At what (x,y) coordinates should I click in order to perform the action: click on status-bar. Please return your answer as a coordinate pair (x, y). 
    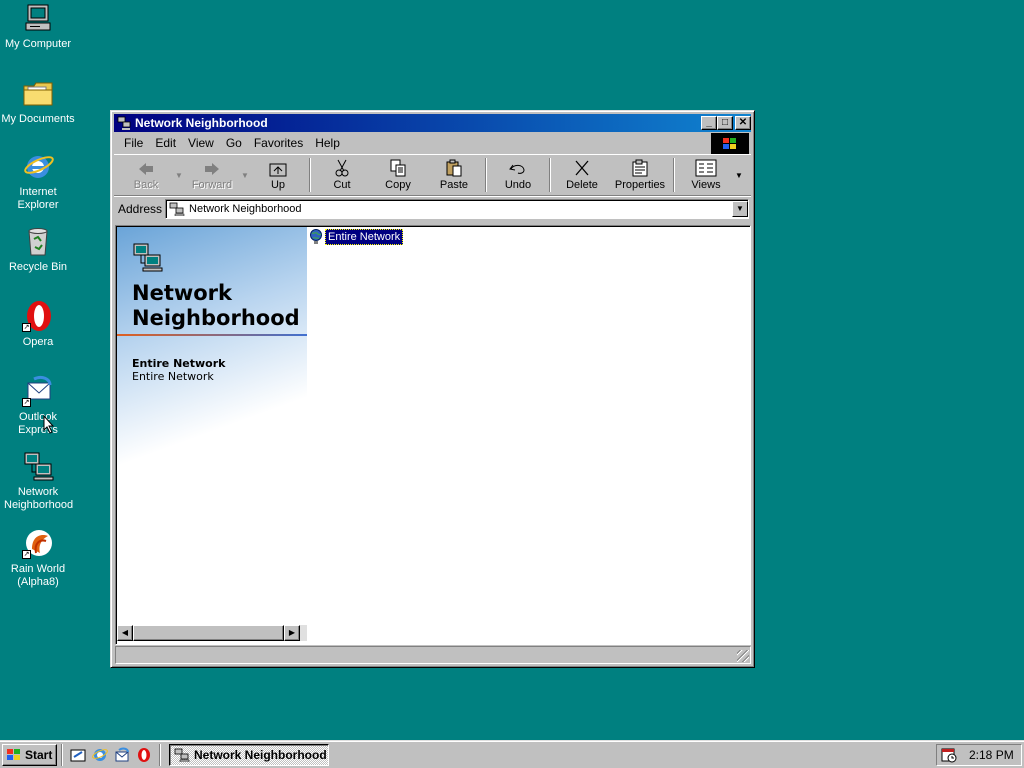
    Looking at the image, I should click on (433, 655).